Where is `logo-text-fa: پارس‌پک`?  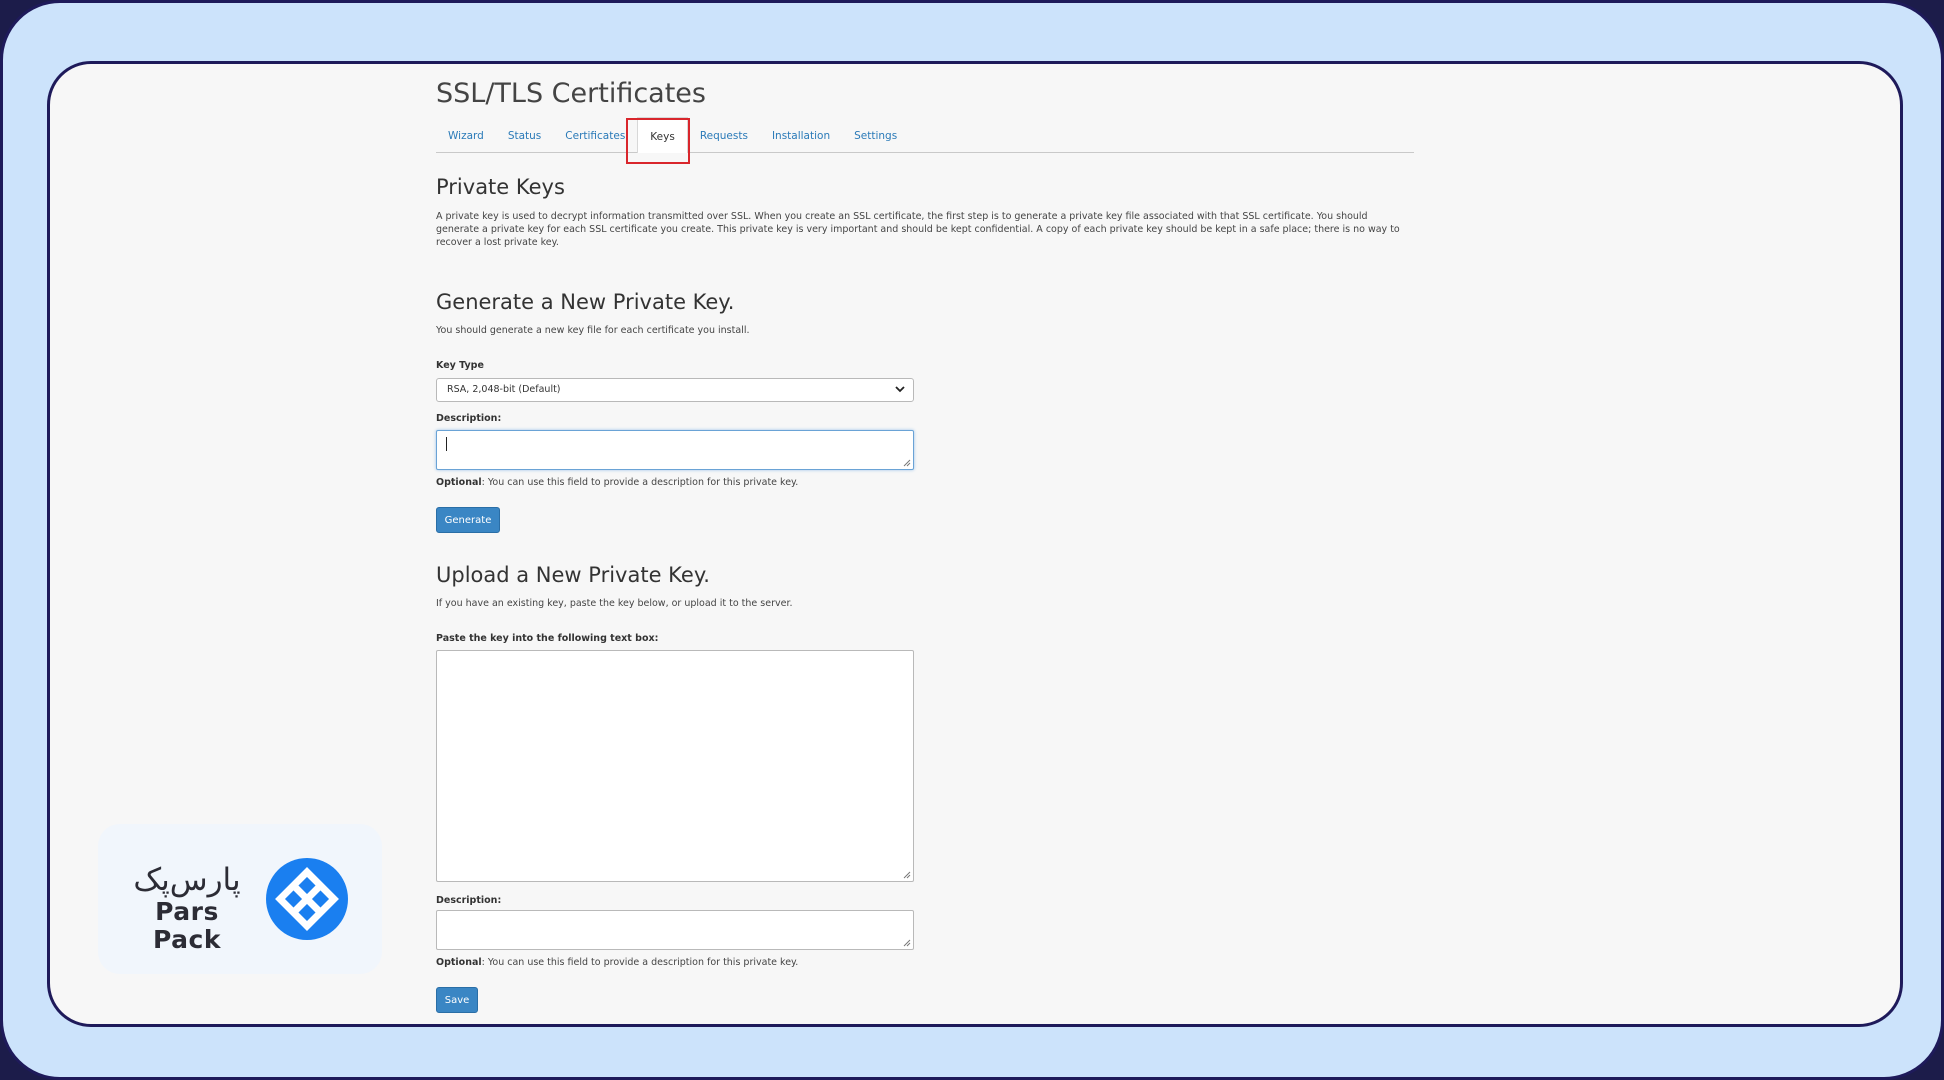
logo-text-fa: پارس‌پک is located at coordinates (187, 880).